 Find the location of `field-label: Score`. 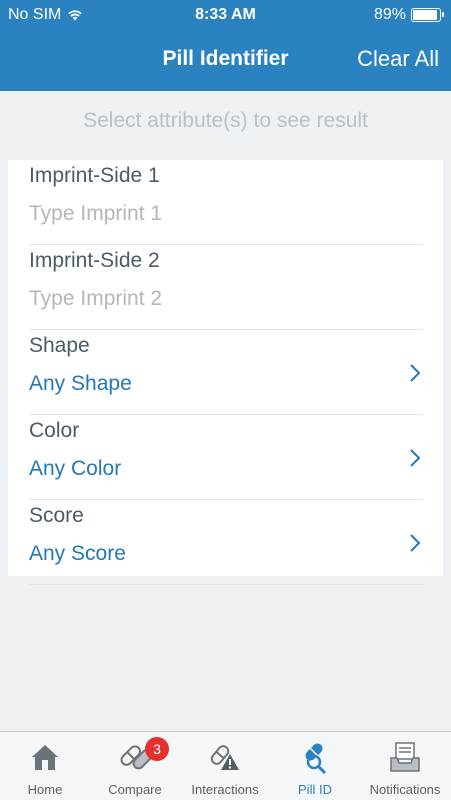

field-label: Score is located at coordinates (56, 515).